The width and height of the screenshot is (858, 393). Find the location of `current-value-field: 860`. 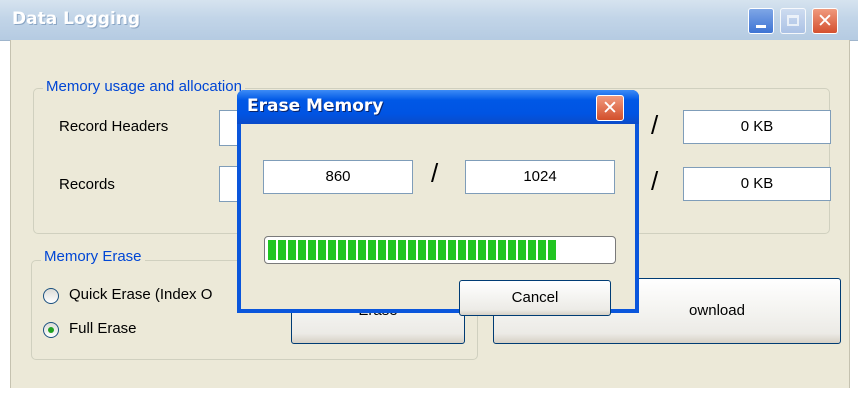

current-value-field: 860 is located at coordinates (338, 177).